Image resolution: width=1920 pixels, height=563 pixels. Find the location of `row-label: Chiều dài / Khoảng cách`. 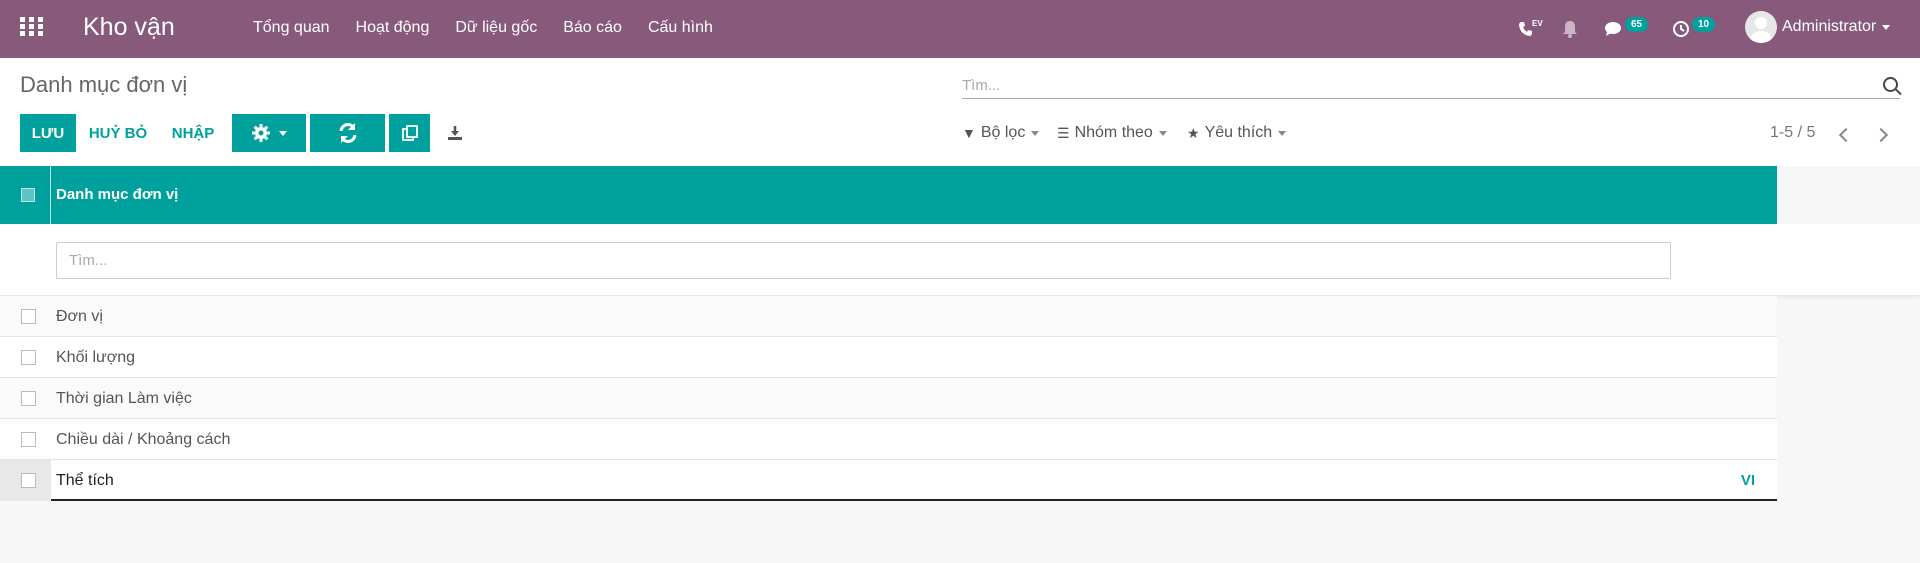

row-label: Chiều dài / Khoảng cách is located at coordinates (143, 439).